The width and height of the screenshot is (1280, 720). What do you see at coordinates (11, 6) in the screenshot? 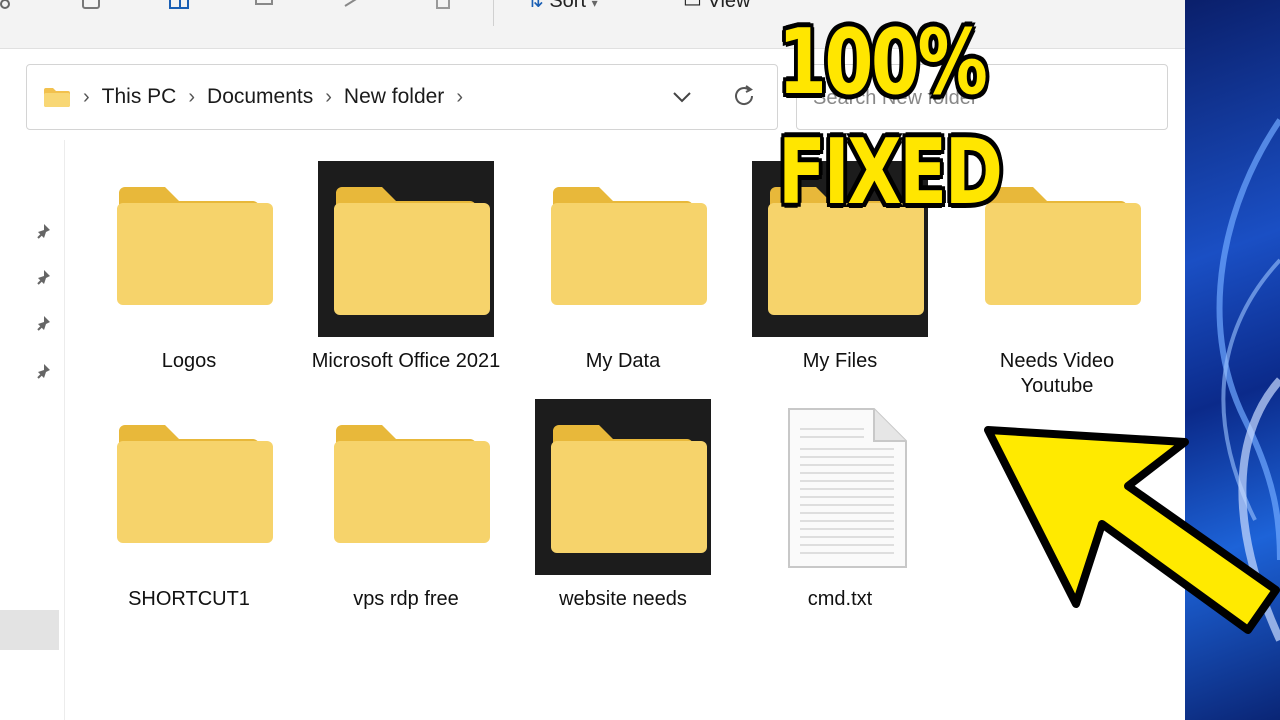
I see `cut-icon` at bounding box center [11, 6].